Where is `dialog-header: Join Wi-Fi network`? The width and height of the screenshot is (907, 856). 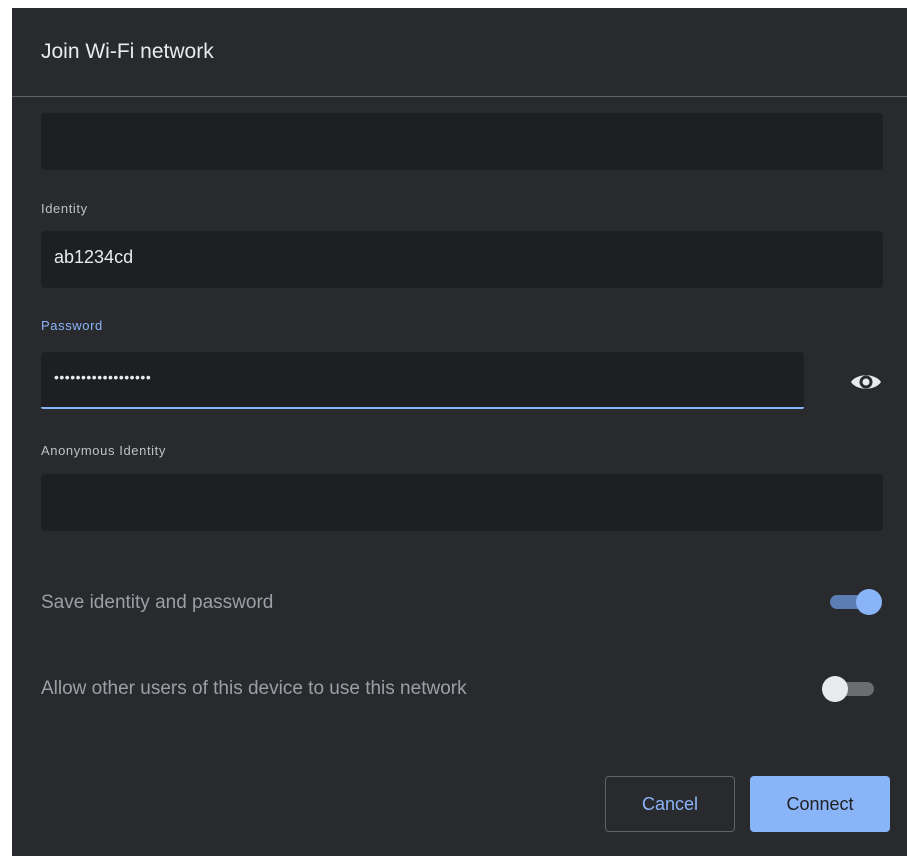
dialog-header: Join Wi-Fi network is located at coordinates (459, 52).